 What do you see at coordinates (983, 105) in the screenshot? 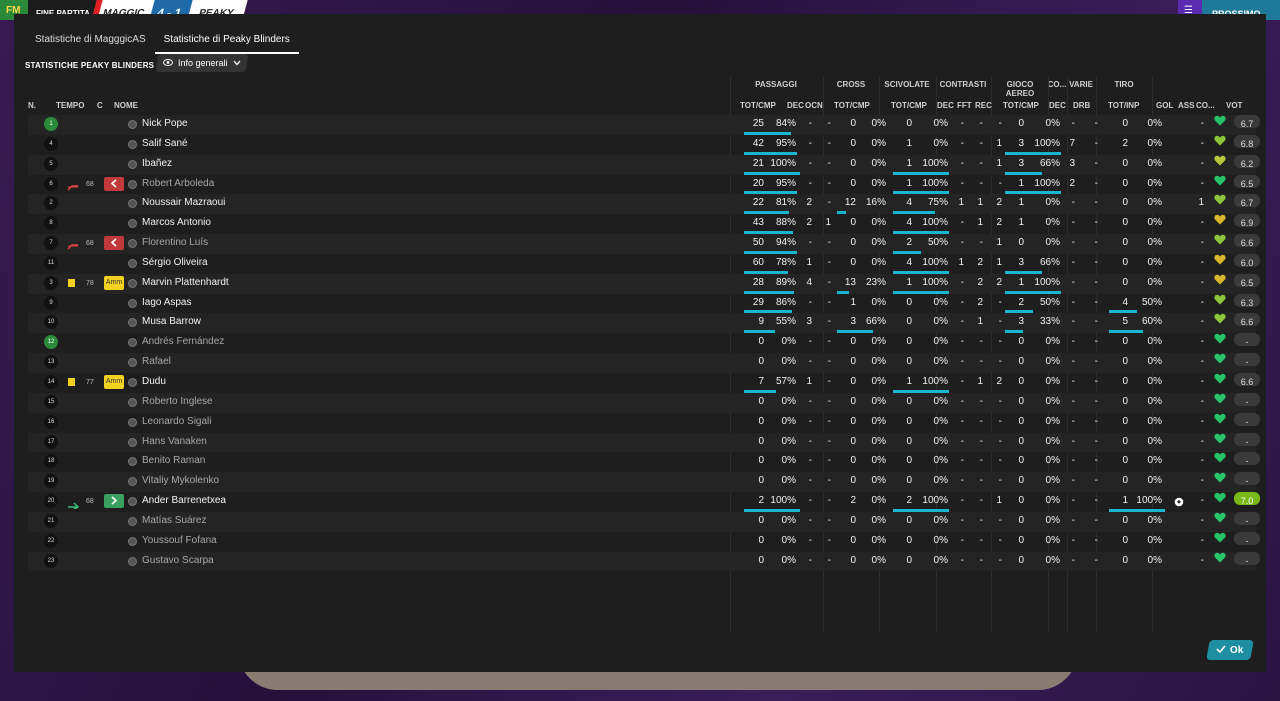
I see `col-cont-rec: REC` at bounding box center [983, 105].